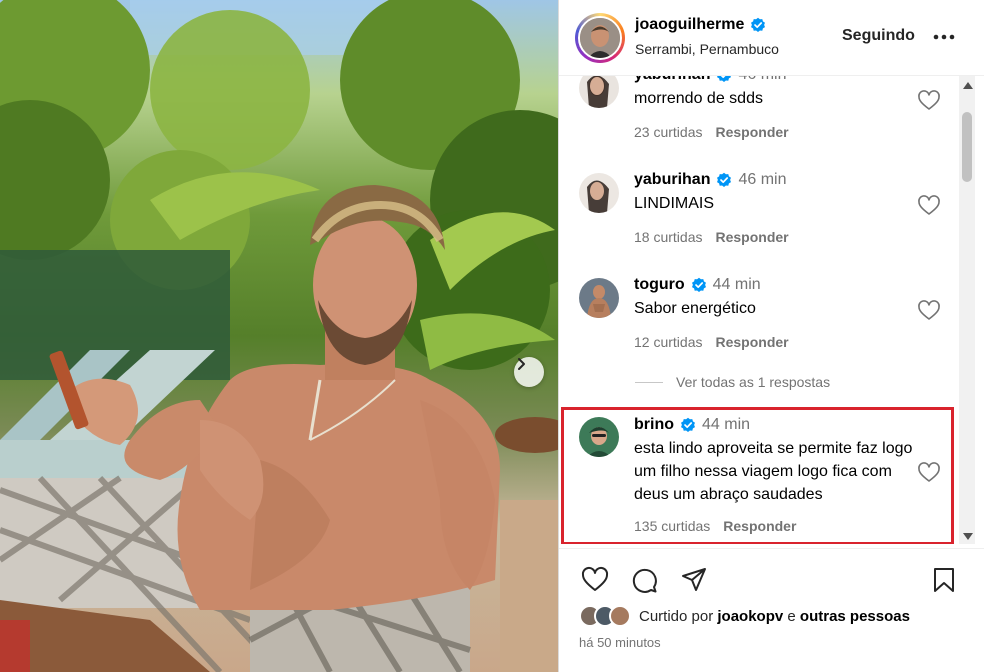  Describe the element at coordinates (659, 285) in the screenshot. I see `commenter-username: toguro` at that location.